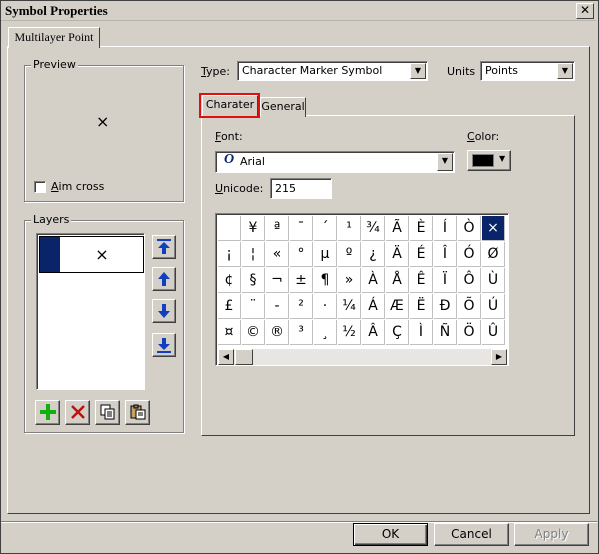 The width and height of the screenshot is (599, 554). Describe the element at coordinates (349, 332) in the screenshot. I see `char-cell: ½` at that location.